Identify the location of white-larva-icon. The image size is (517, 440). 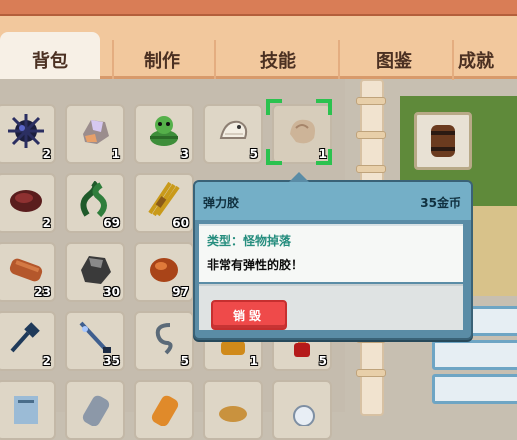
(233, 131).